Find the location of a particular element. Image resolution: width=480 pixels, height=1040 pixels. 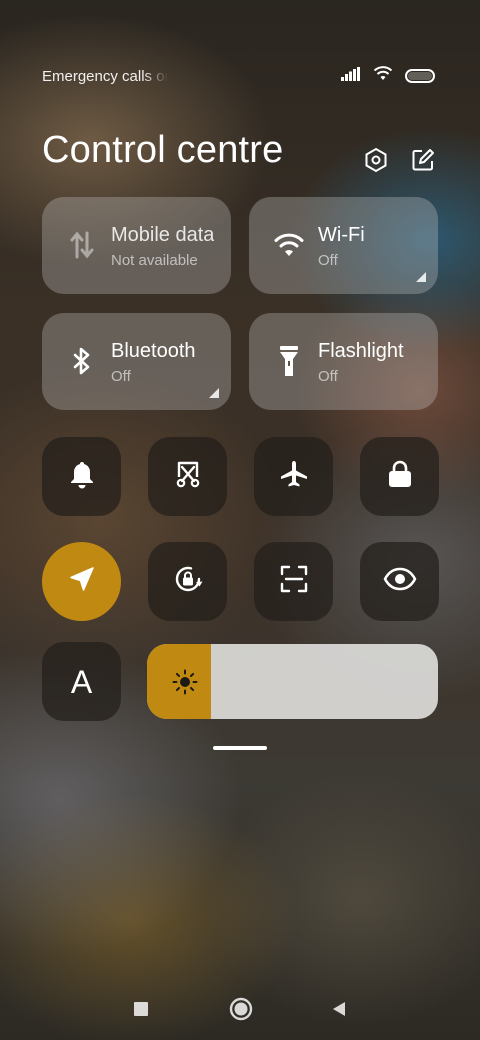

tile-flashlight: Flashlight Off is located at coordinates (343, 361).